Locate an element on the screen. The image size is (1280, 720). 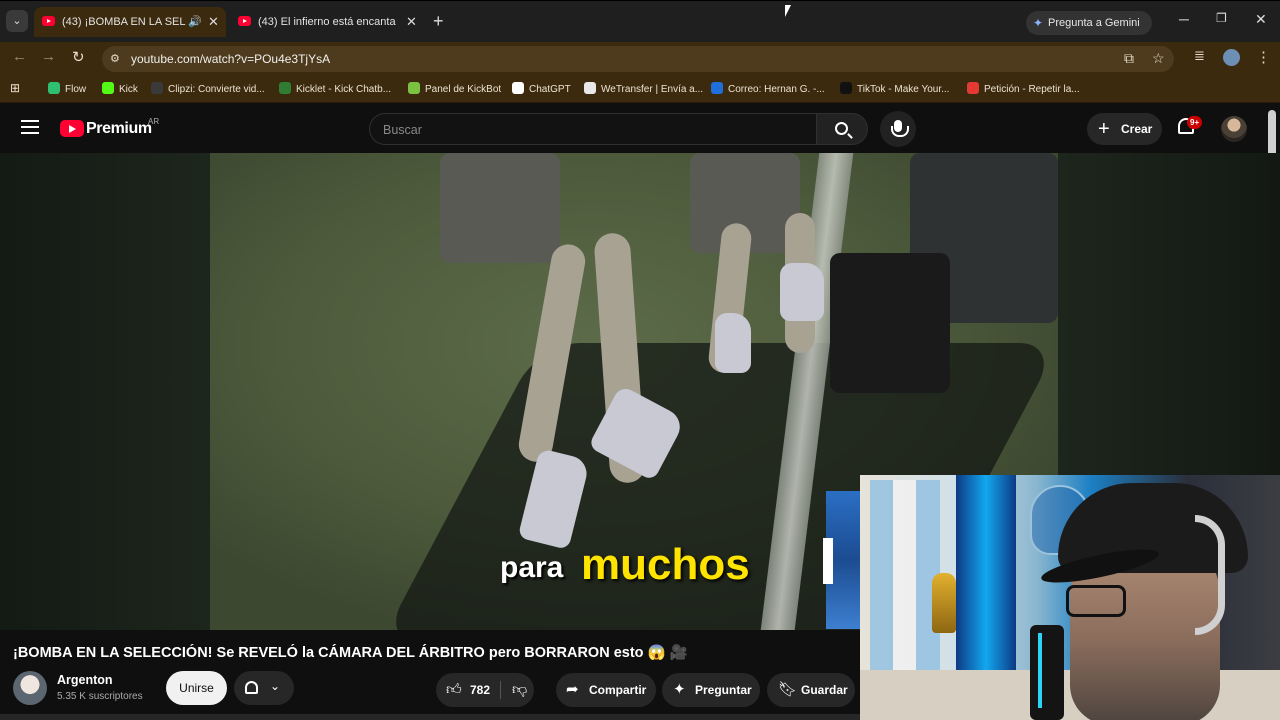
search-input: Buscar is located at coordinates (592, 129).